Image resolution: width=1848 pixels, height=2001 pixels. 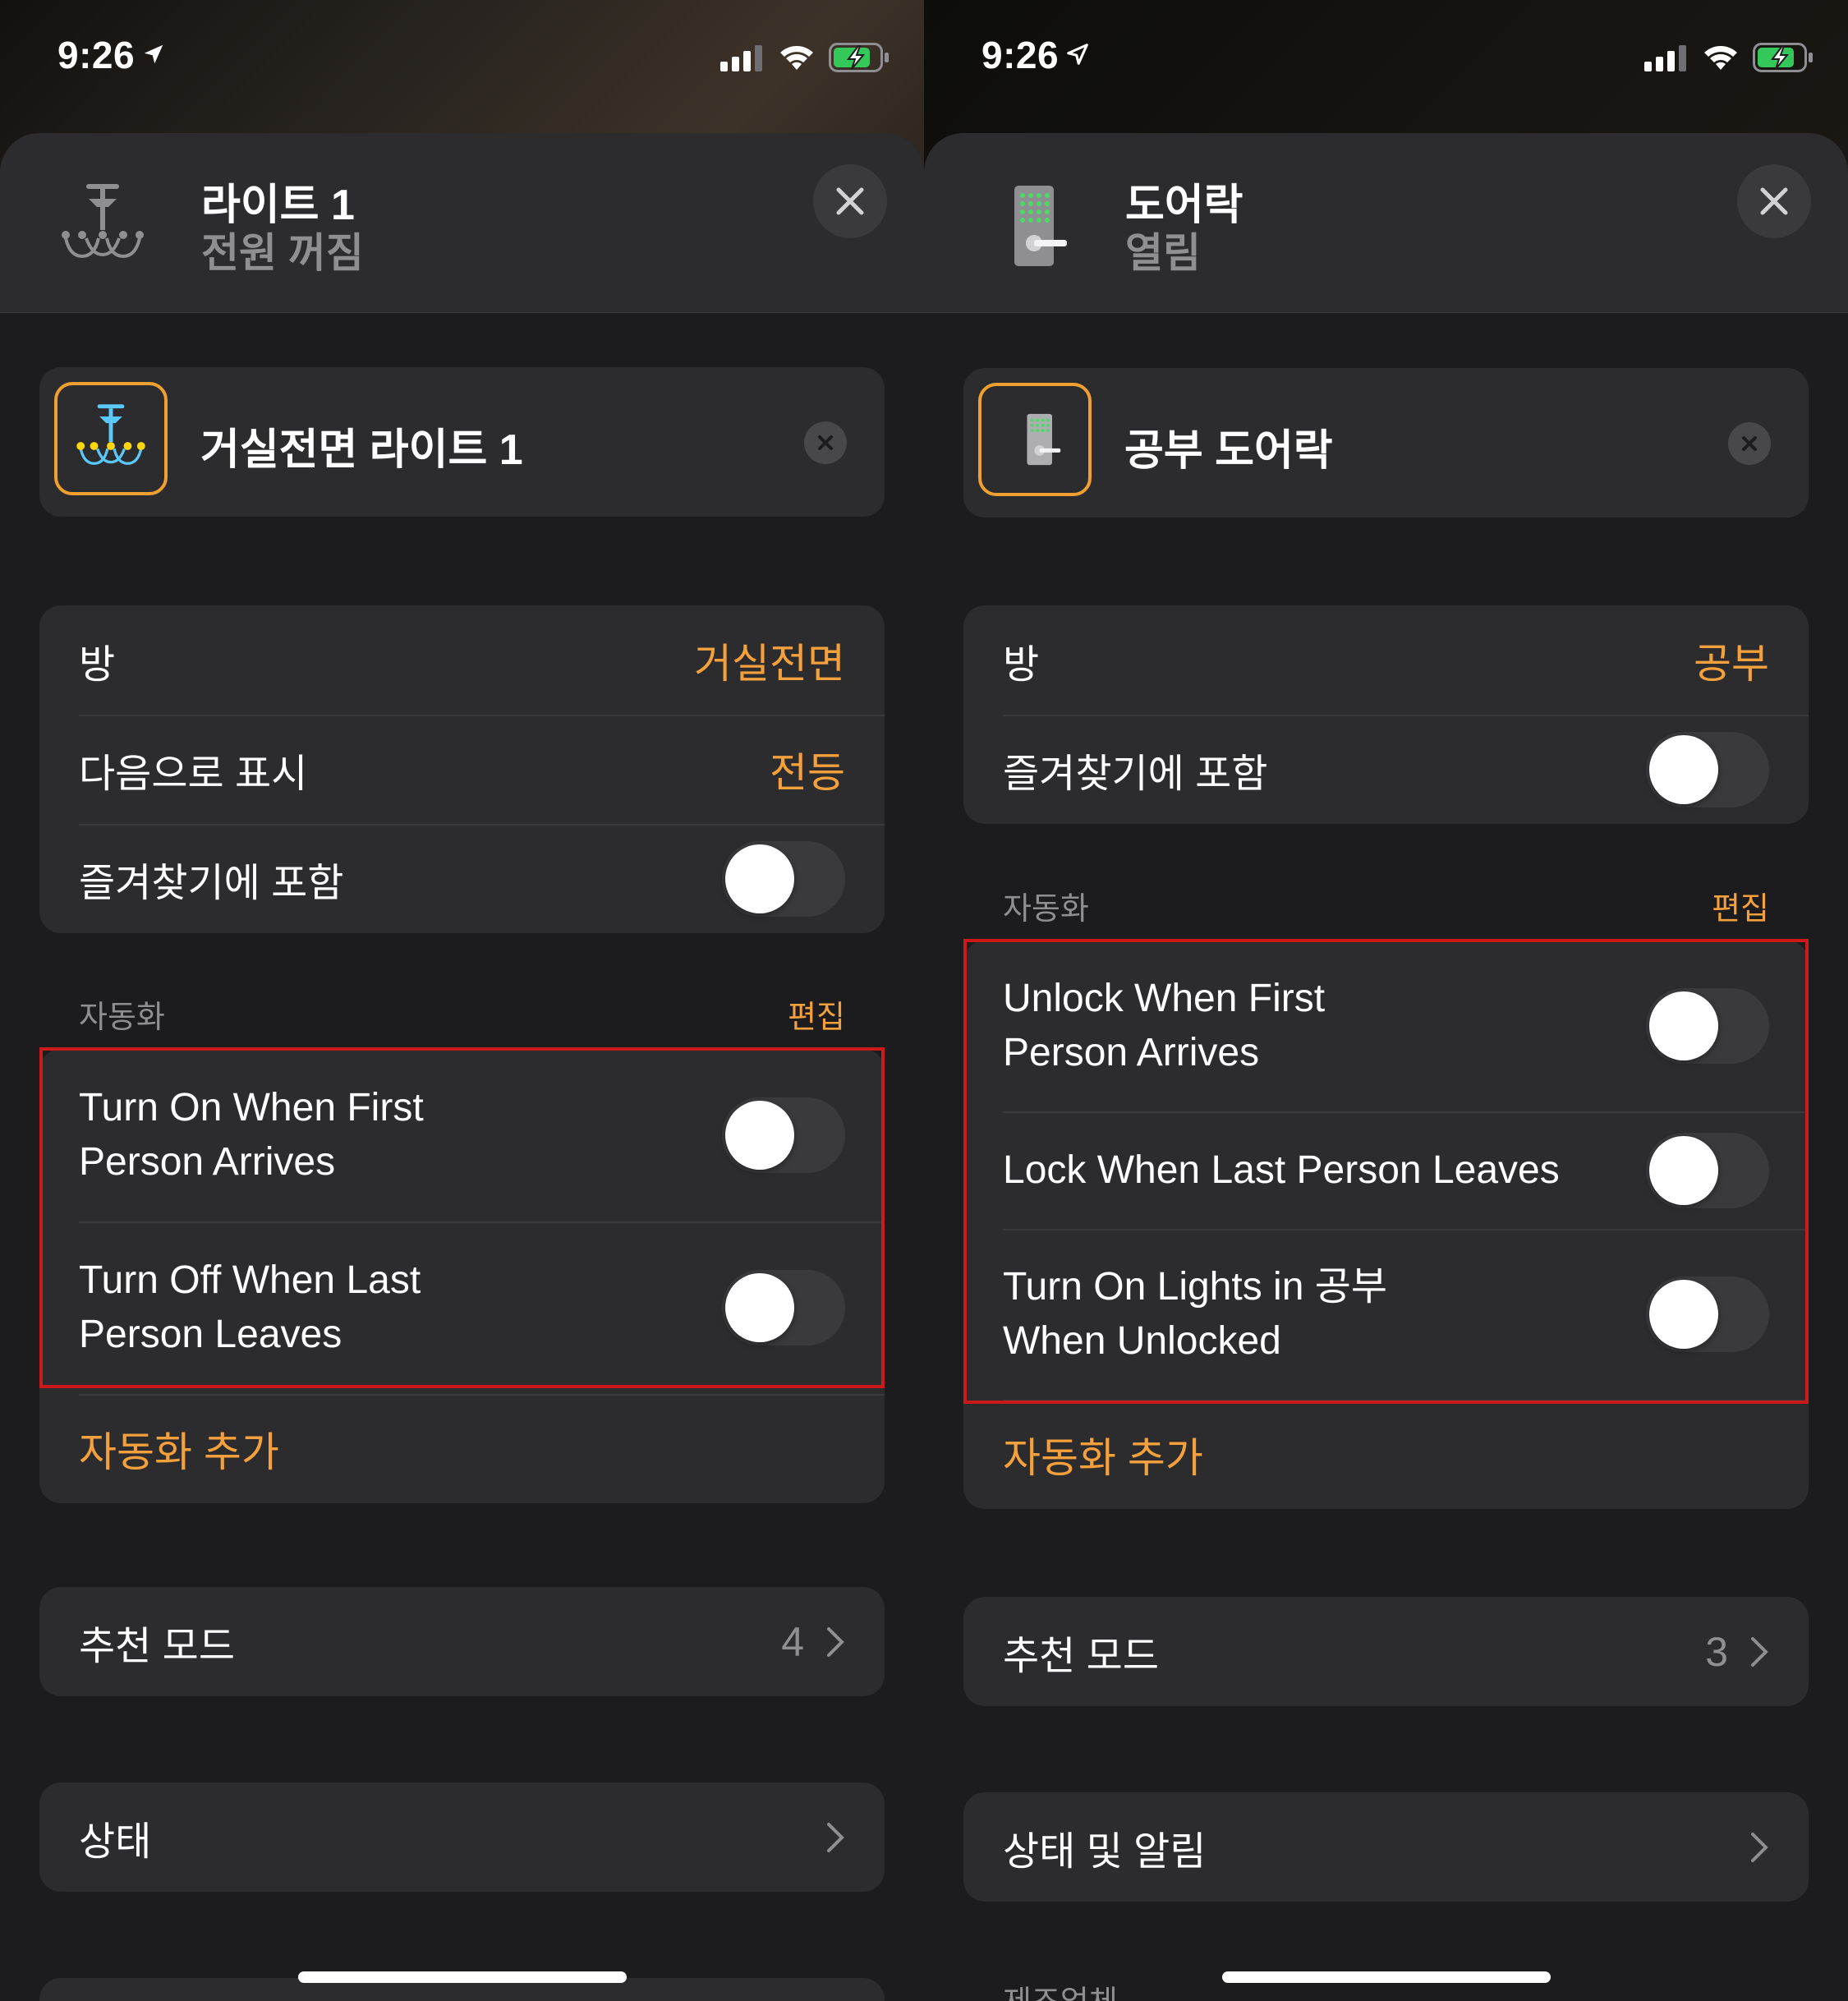 I want to click on room-row: 방 거실전면, so click(x=462, y=660).